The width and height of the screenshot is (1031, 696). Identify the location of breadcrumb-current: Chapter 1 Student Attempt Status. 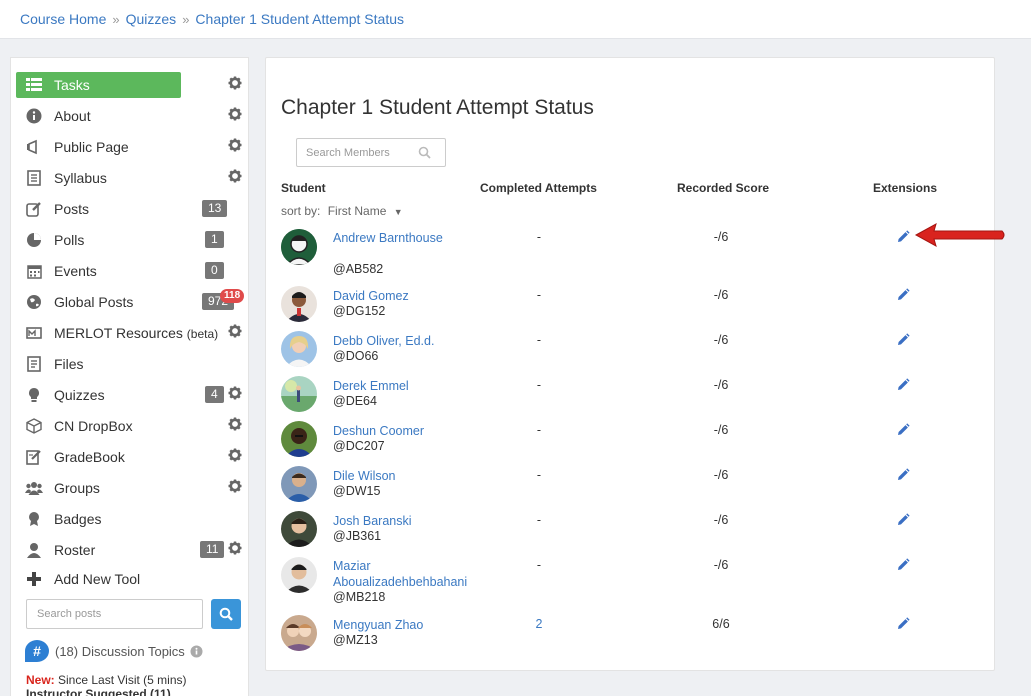
(299, 19).